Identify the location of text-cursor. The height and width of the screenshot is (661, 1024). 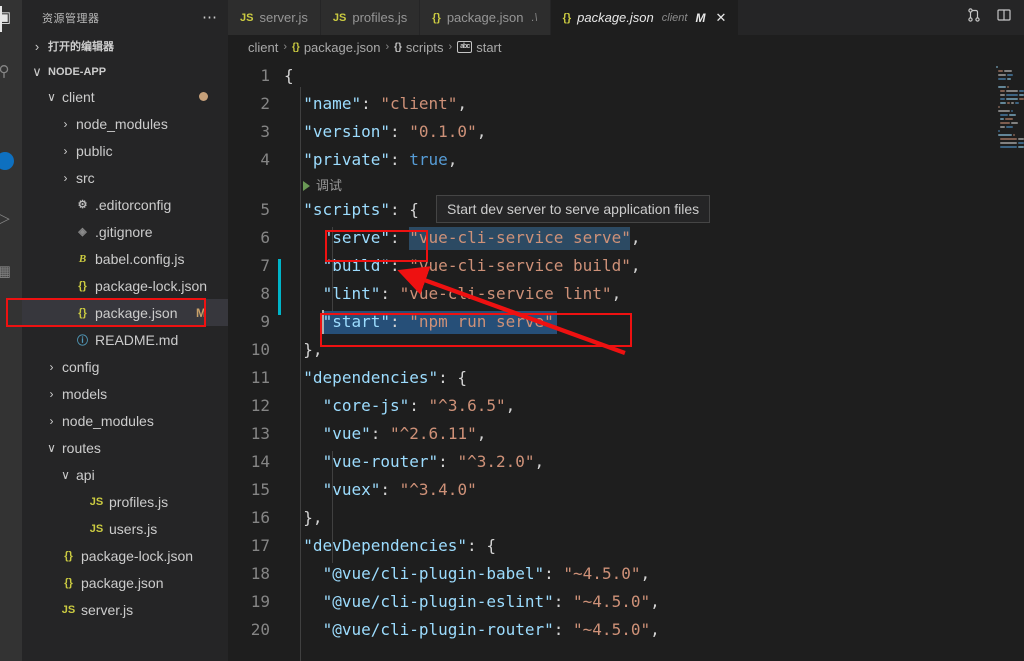
(323, 322).